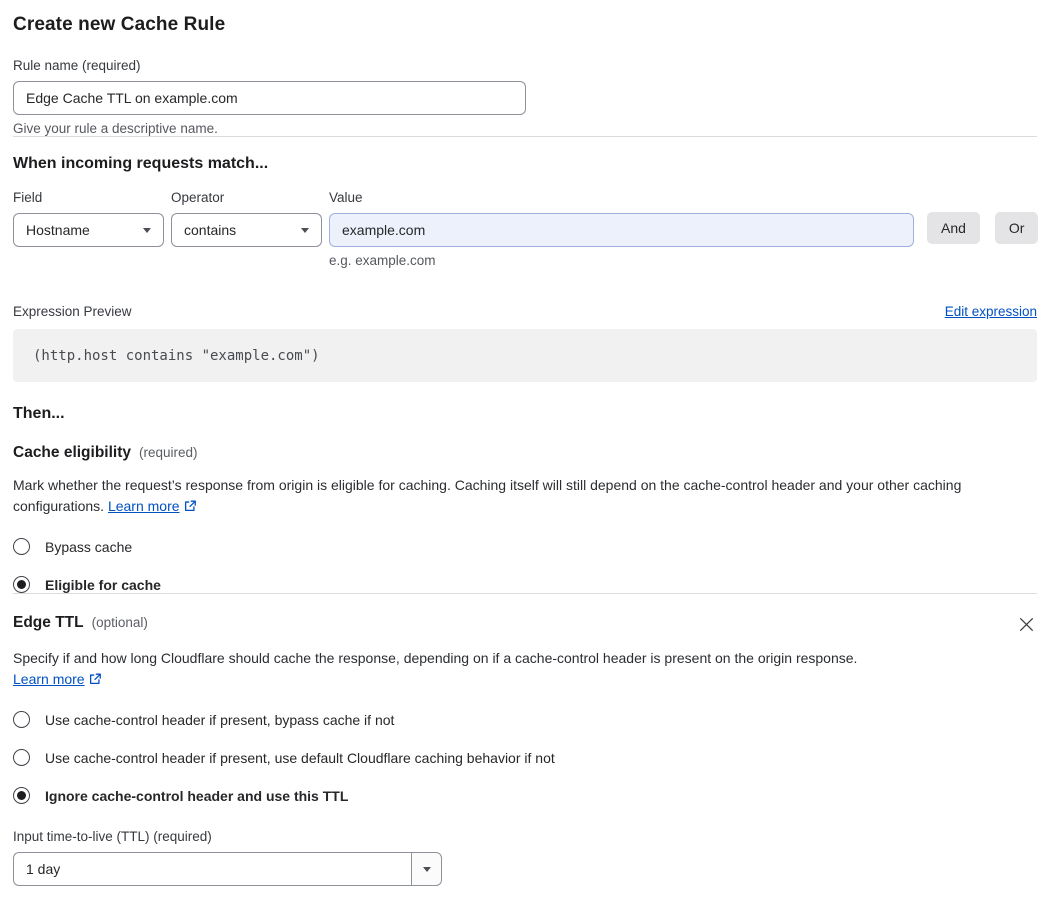  What do you see at coordinates (525, 624) in the screenshot?
I see `edge-ttl-header: Edge TTL (optional)` at bounding box center [525, 624].